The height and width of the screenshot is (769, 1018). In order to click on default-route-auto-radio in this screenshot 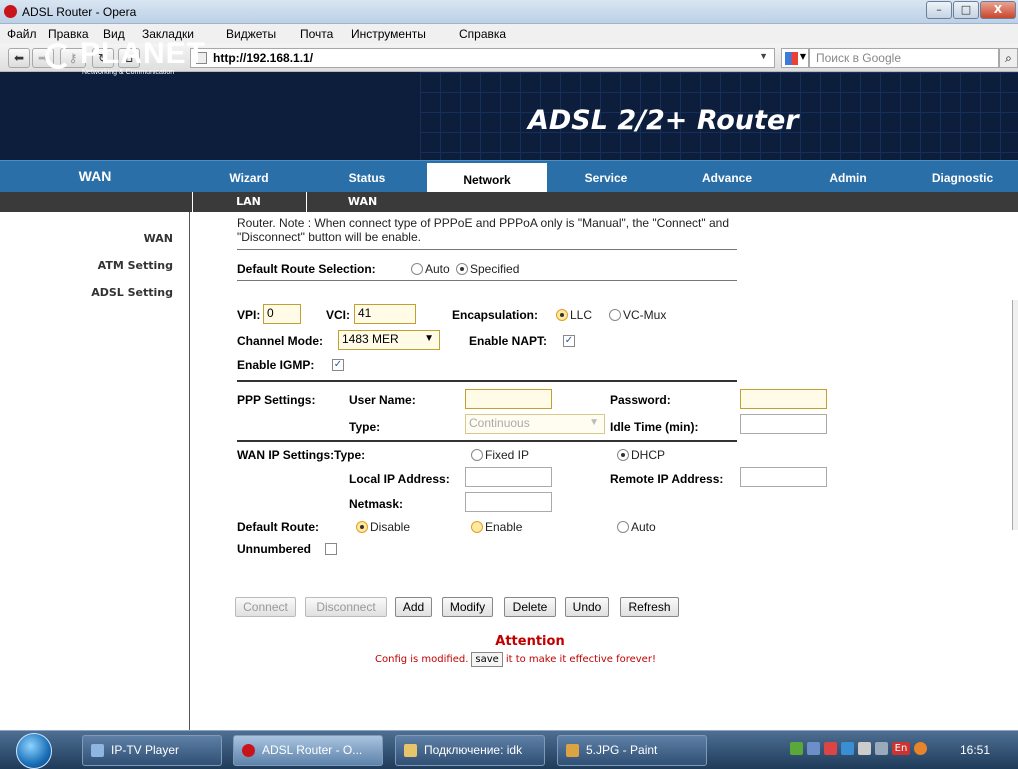, I will do `click(623, 527)`.